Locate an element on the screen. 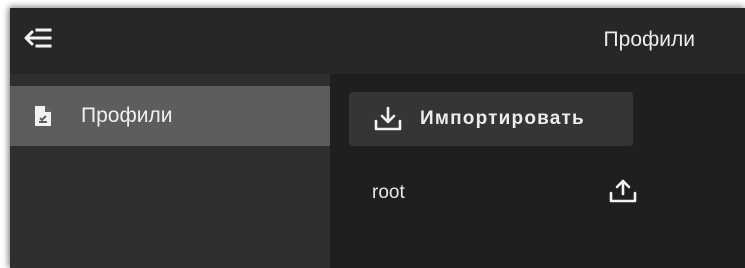 Image resolution: width=745 pixels, height=268 pixels. import-button: Импортировать is located at coordinates (491, 119).